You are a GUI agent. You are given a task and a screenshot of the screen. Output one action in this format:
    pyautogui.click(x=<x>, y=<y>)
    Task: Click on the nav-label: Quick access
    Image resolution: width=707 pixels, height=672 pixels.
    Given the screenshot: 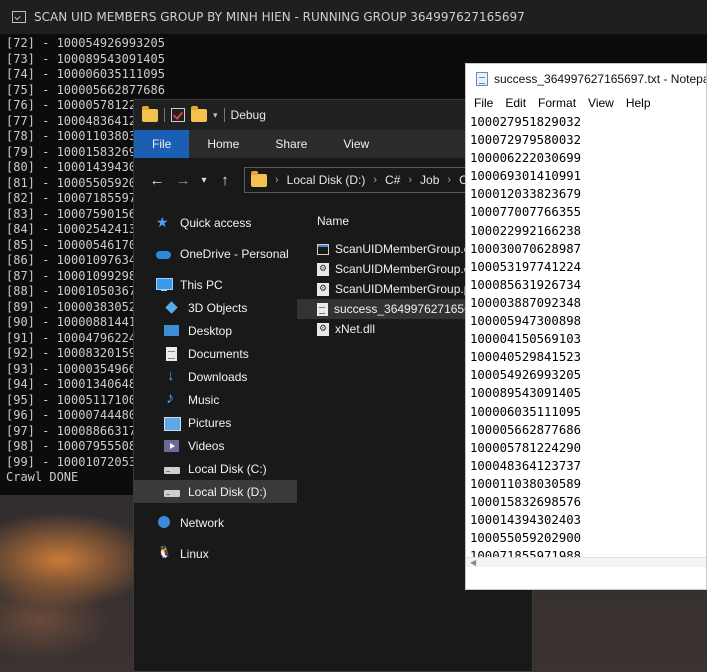 What is the action you would take?
    pyautogui.click(x=216, y=222)
    